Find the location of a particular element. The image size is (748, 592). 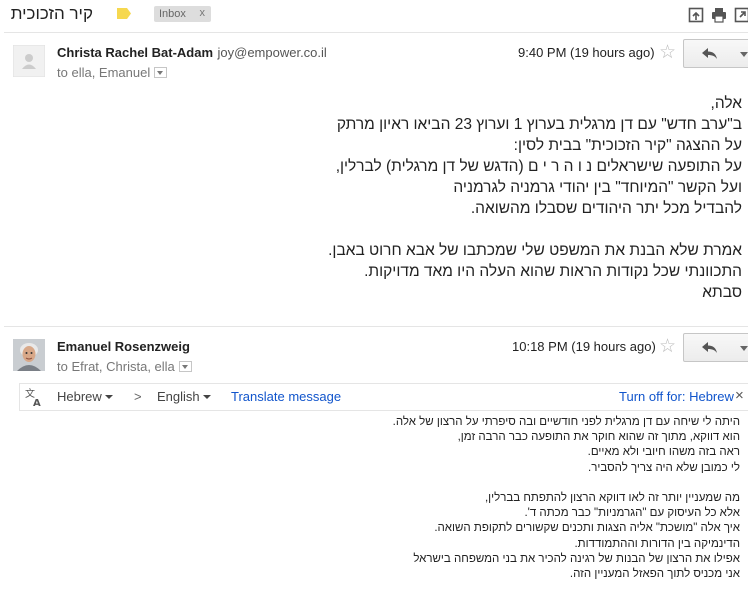

target-language-label: English is located at coordinates (178, 396).